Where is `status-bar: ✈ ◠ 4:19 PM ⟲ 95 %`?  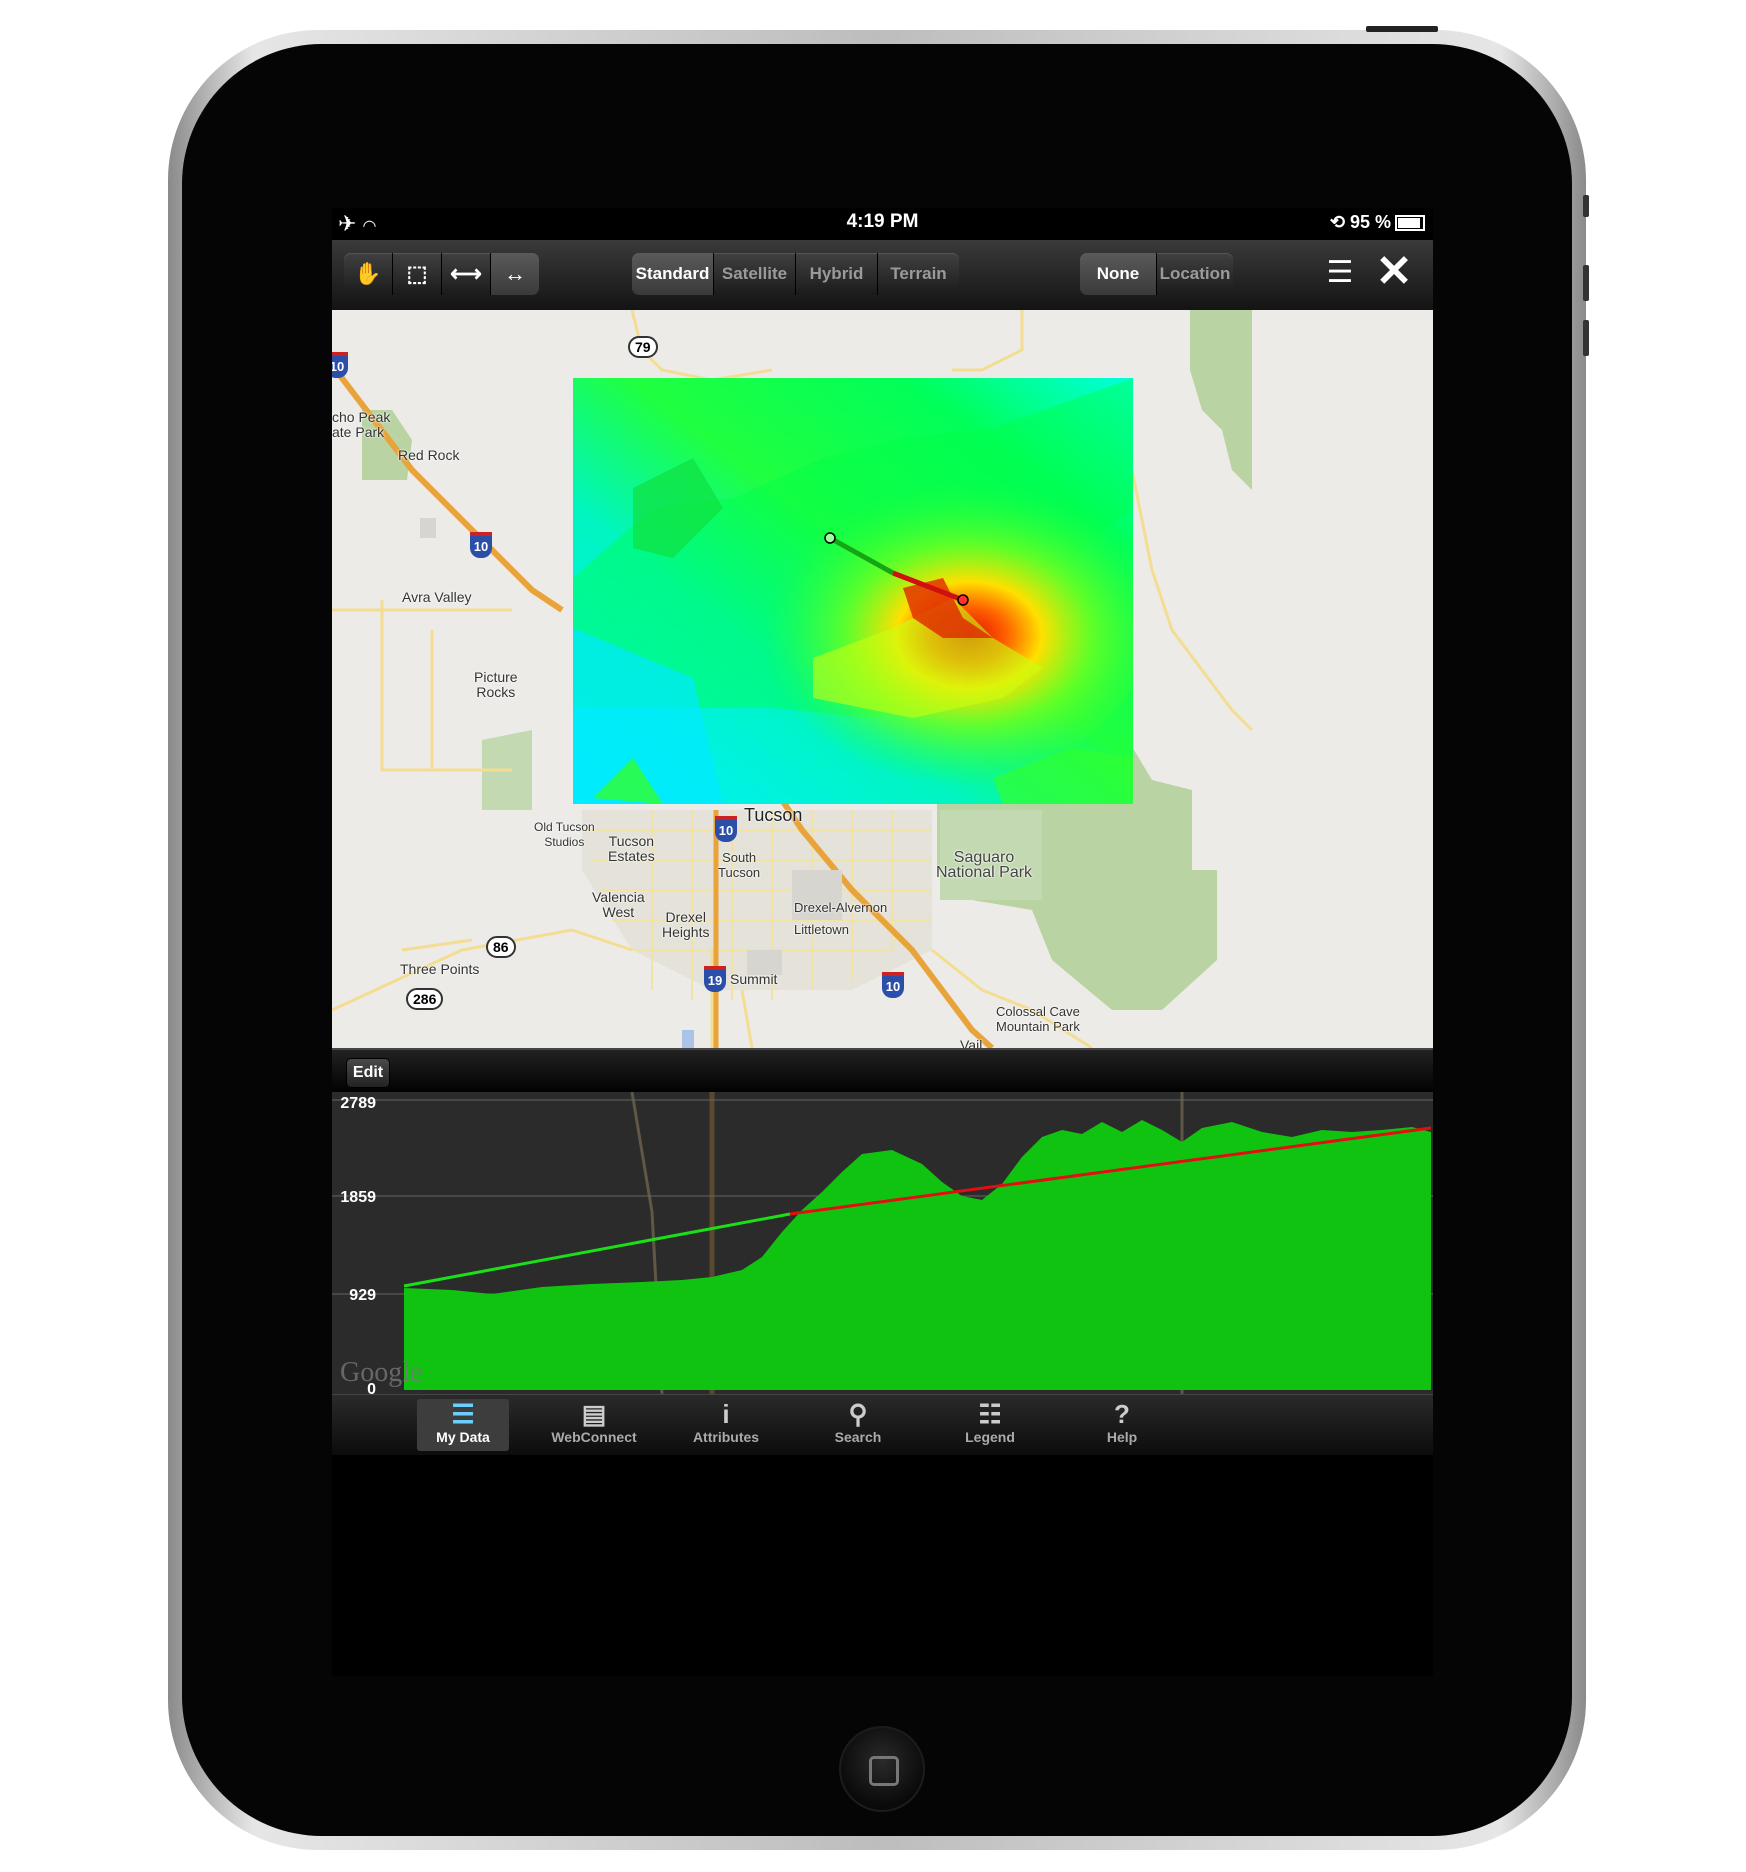
status-bar: ✈ ◠ 4:19 PM ⟲ 95 % is located at coordinates (882, 223).